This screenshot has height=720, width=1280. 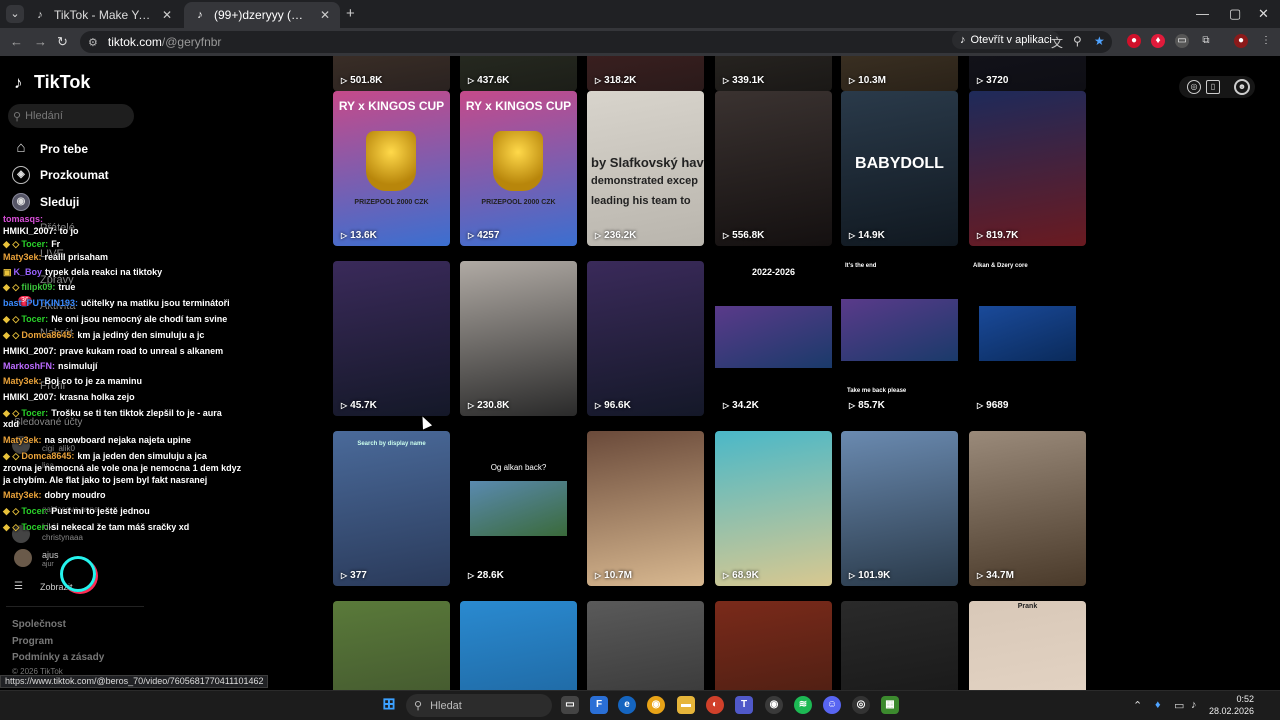 What do you see at coordinates (40, 41) in the screenshot?
I see `forward-icon: →` at bounding box center [40, 41].